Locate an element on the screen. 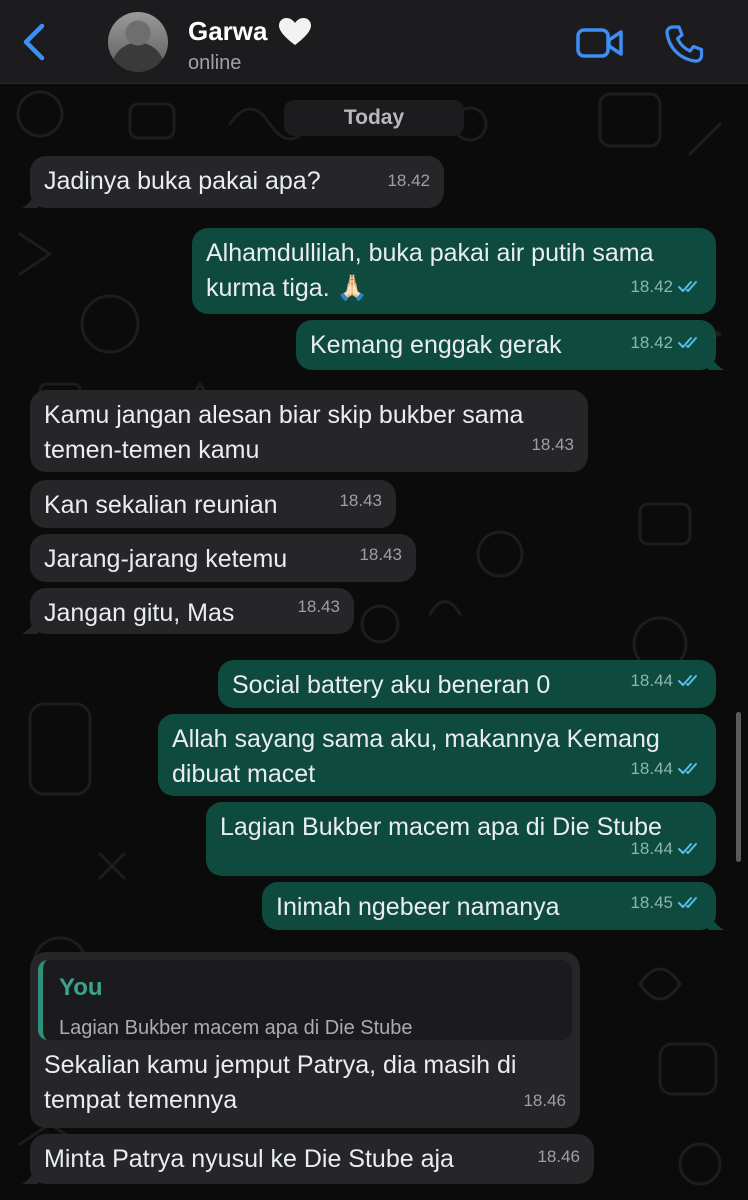 The image size is (748, 1200). contact-name-row: Garwa is located at coordinates (250, 31).